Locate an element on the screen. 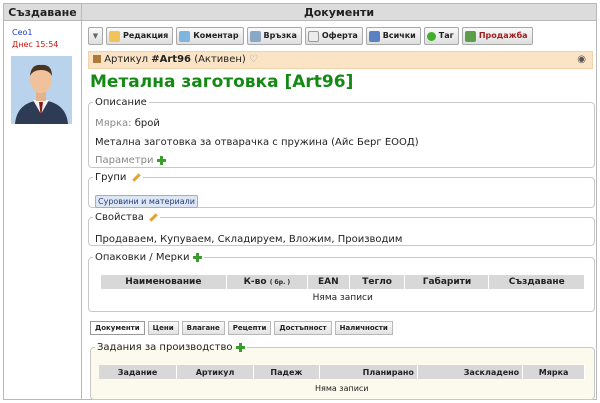 This screenshot has height=403, width=600. params-label: Параметри is located at coordinates (124, 160).